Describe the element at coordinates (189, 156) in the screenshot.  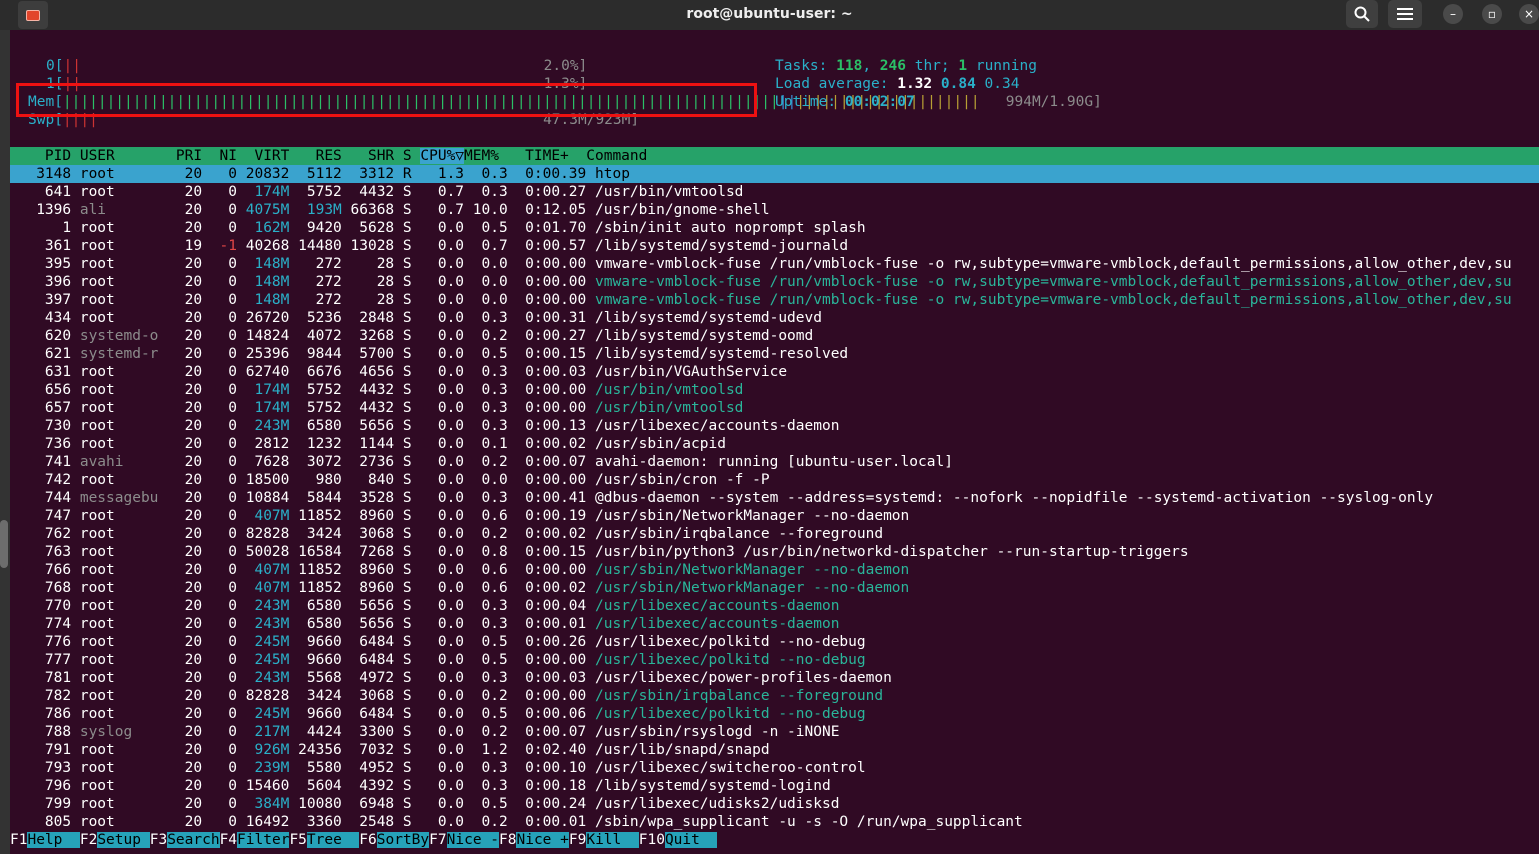
I see `col-pri-header: PRI` at that location.